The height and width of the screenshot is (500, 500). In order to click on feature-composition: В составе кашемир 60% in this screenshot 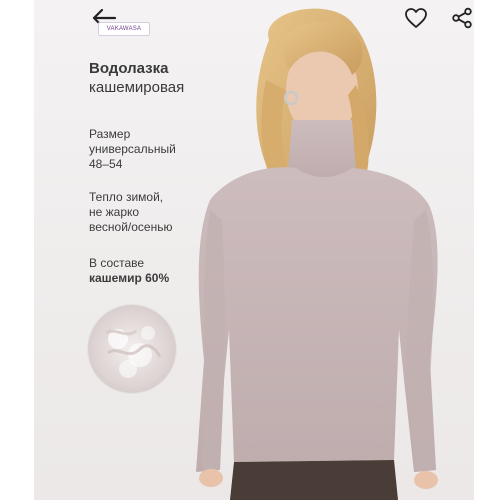, I will do `click(129, 271)`.